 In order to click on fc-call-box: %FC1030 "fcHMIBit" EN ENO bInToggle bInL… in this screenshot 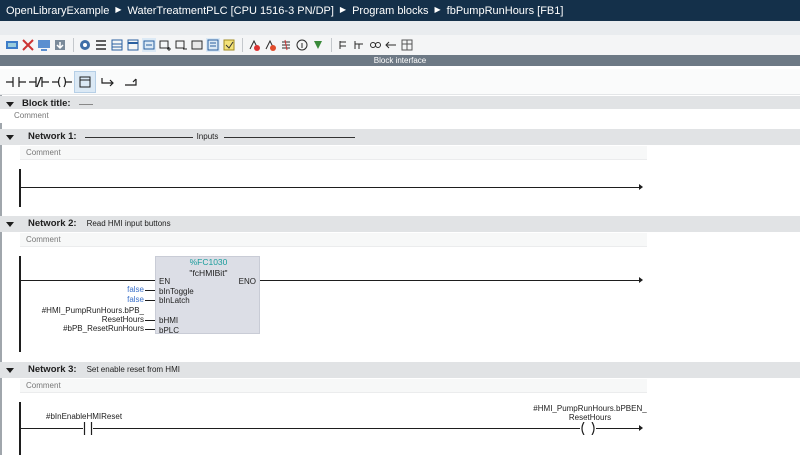, I will do `click(207, 295)`.